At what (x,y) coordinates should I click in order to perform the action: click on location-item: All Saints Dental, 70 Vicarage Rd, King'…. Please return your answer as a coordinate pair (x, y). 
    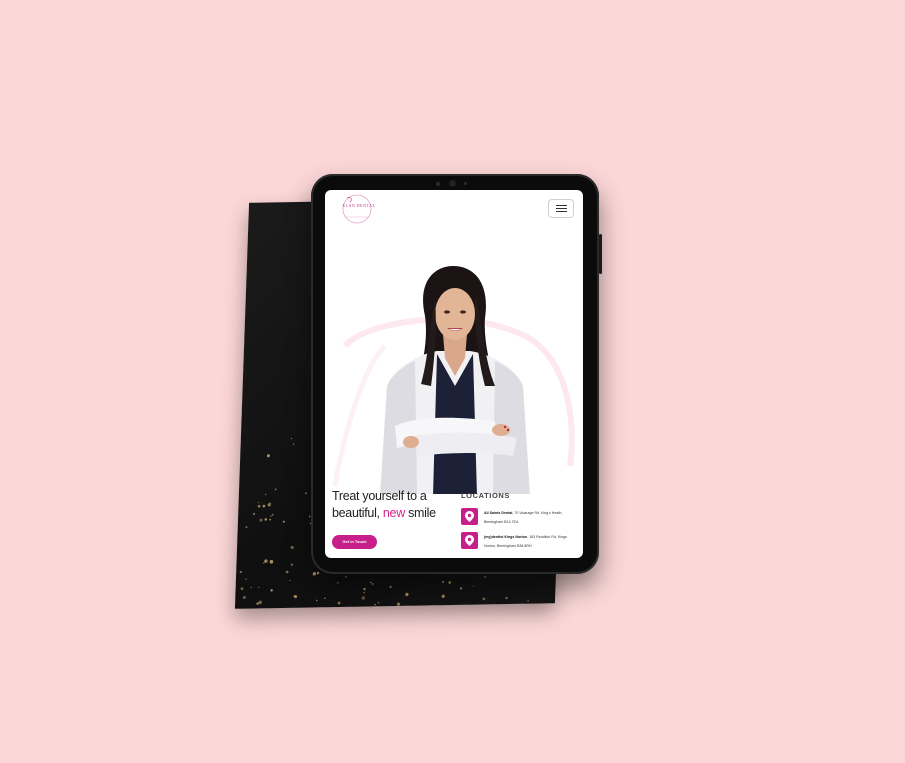
    Looking at the image, I should click on (521, 518).